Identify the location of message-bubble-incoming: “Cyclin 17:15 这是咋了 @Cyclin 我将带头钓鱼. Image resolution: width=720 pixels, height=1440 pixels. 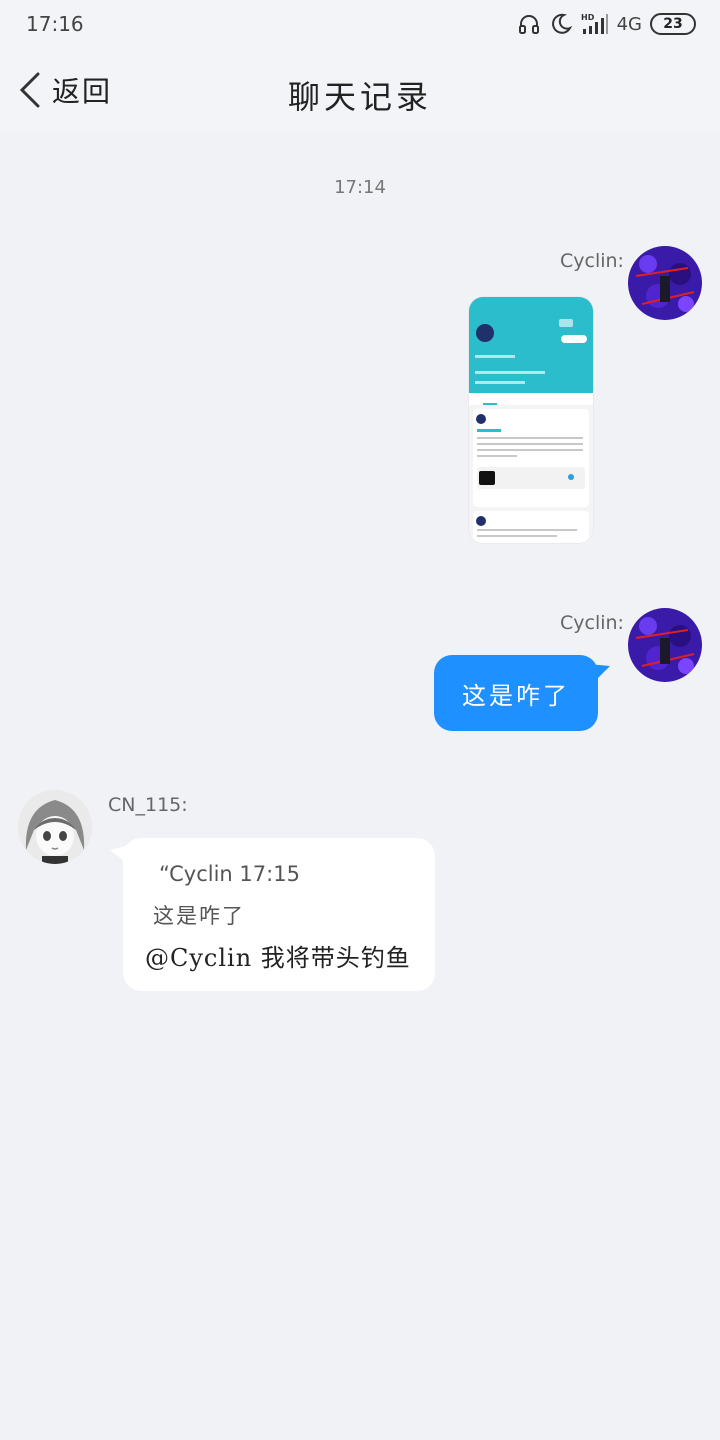
(279, 914).